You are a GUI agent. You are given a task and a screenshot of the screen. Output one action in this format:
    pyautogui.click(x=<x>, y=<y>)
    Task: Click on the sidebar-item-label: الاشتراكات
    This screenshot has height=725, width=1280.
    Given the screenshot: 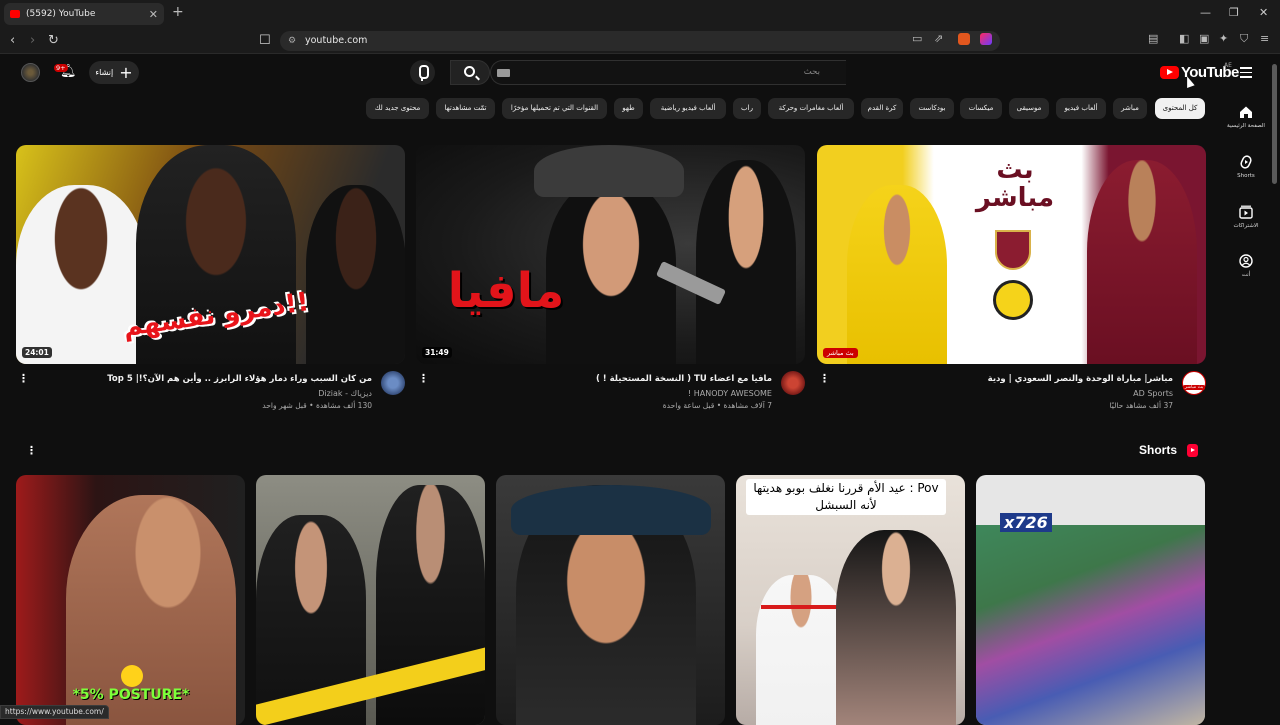 What is the action you would take?
    pyautogui.click(x=1246, y=226)
    